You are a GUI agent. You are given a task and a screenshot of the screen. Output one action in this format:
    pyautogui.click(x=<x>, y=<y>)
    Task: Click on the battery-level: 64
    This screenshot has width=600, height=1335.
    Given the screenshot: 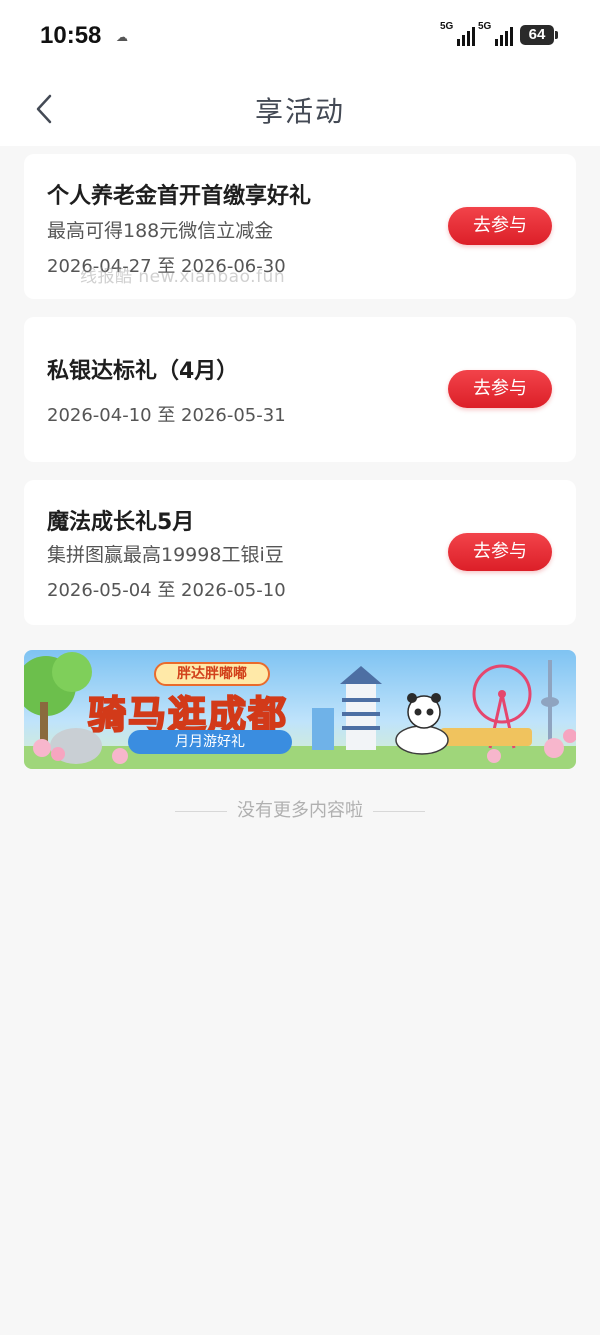 What is the action you would take?
    pyautogui.click(x=537, y=34)
    